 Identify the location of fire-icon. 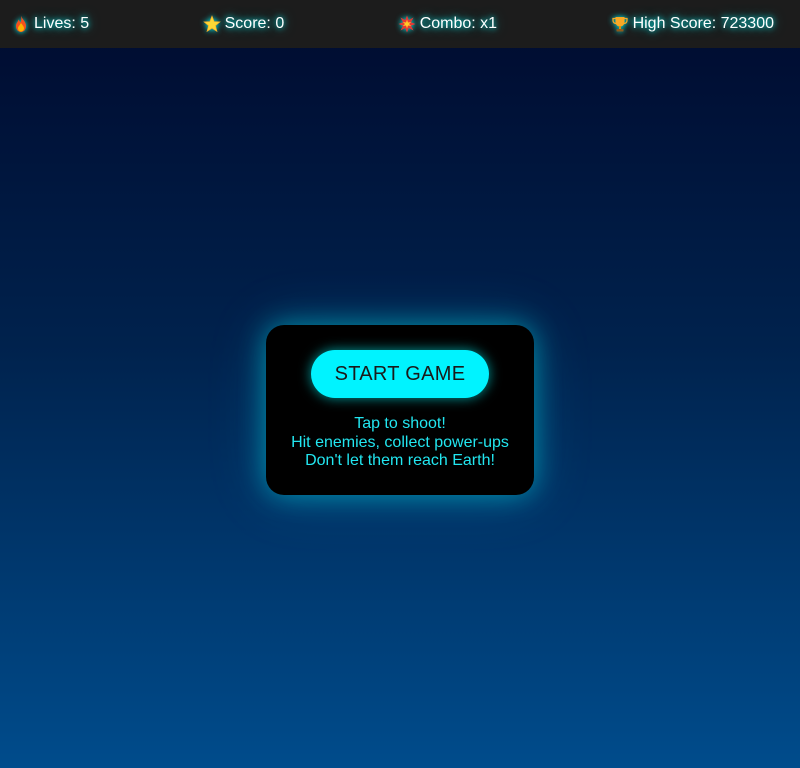
(21, 24).